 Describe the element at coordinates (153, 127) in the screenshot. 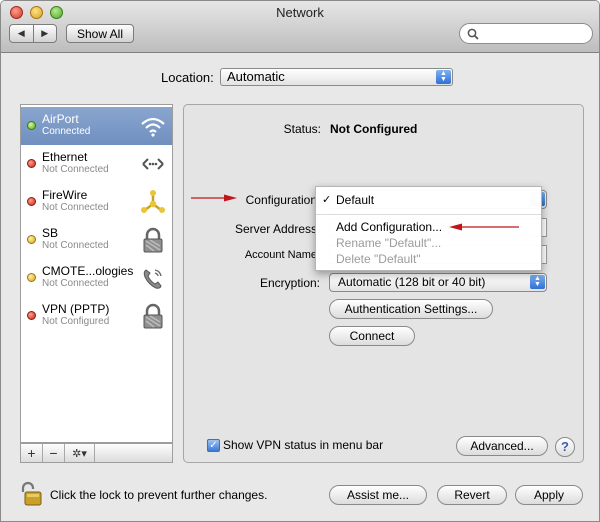

I see `wifi-icon` at that location.